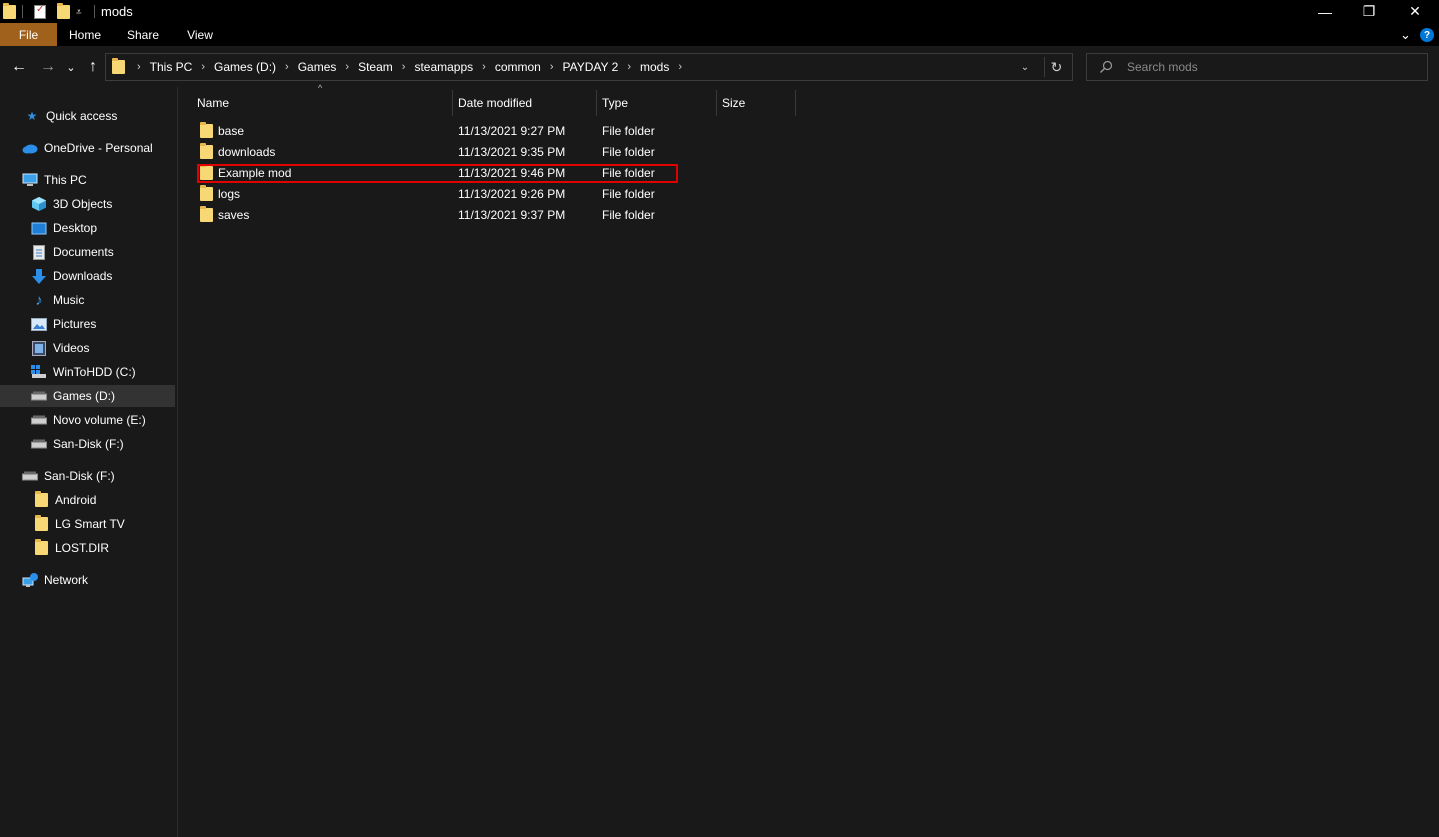  What do you see at coordinates (87, 524) in the screenshot?
I see `sidebar-item-lg-smart-tv: LG Smart TV` at bounding box center [87, 524].